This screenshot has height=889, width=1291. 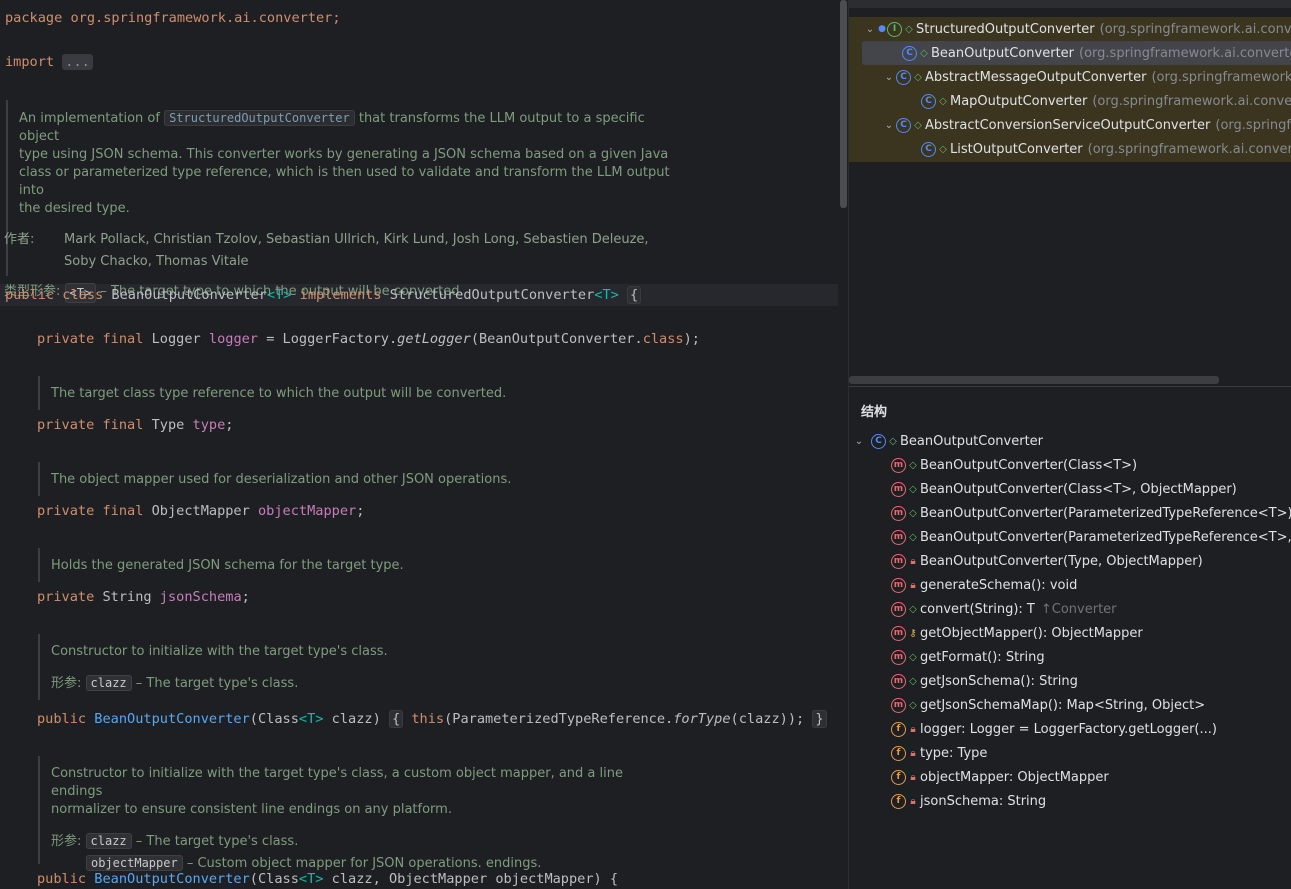 I want to click on field-icon: f, so click(x=898, y=801).